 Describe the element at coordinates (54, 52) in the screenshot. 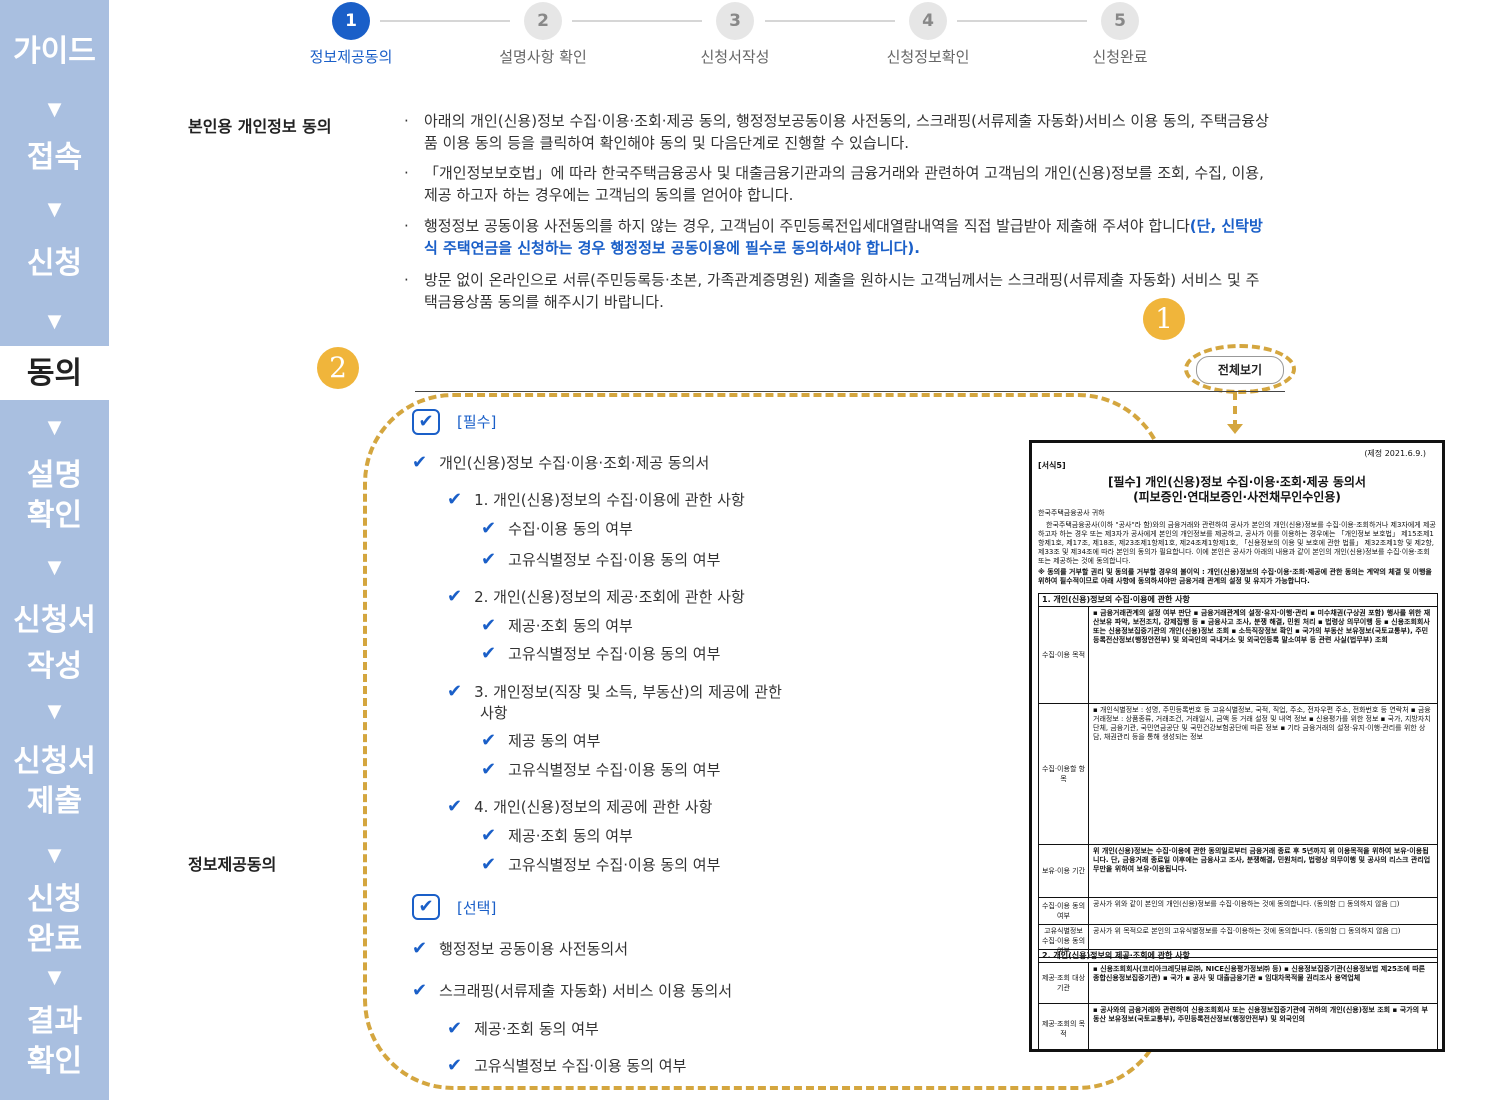

I see `sidebar-item-guide: 가이드` at that location.